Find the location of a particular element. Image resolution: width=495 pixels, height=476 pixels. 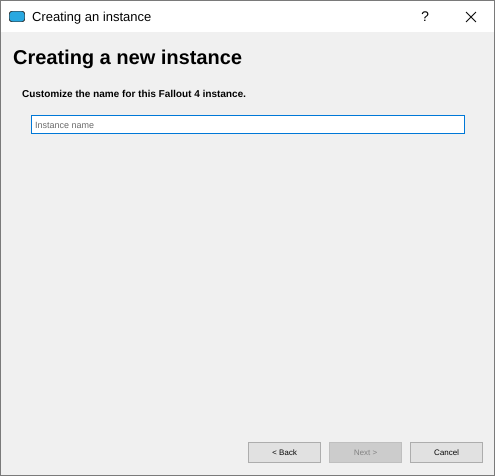

wizard-button: Cancel is located at coordinates (446, 452).